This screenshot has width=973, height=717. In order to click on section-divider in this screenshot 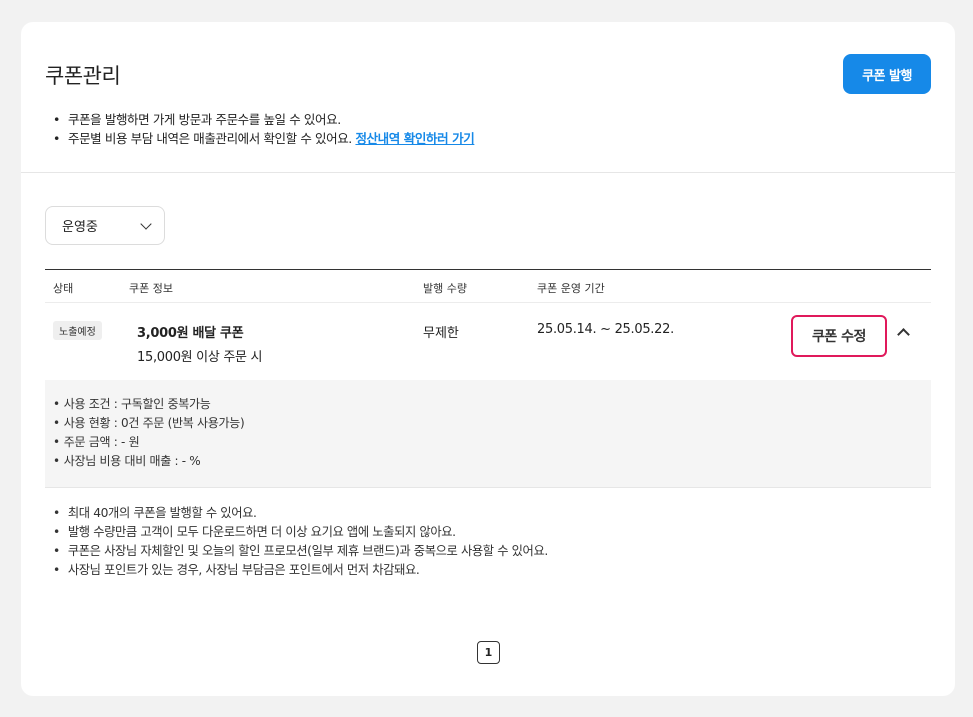, I will do `click(488, 172)`.